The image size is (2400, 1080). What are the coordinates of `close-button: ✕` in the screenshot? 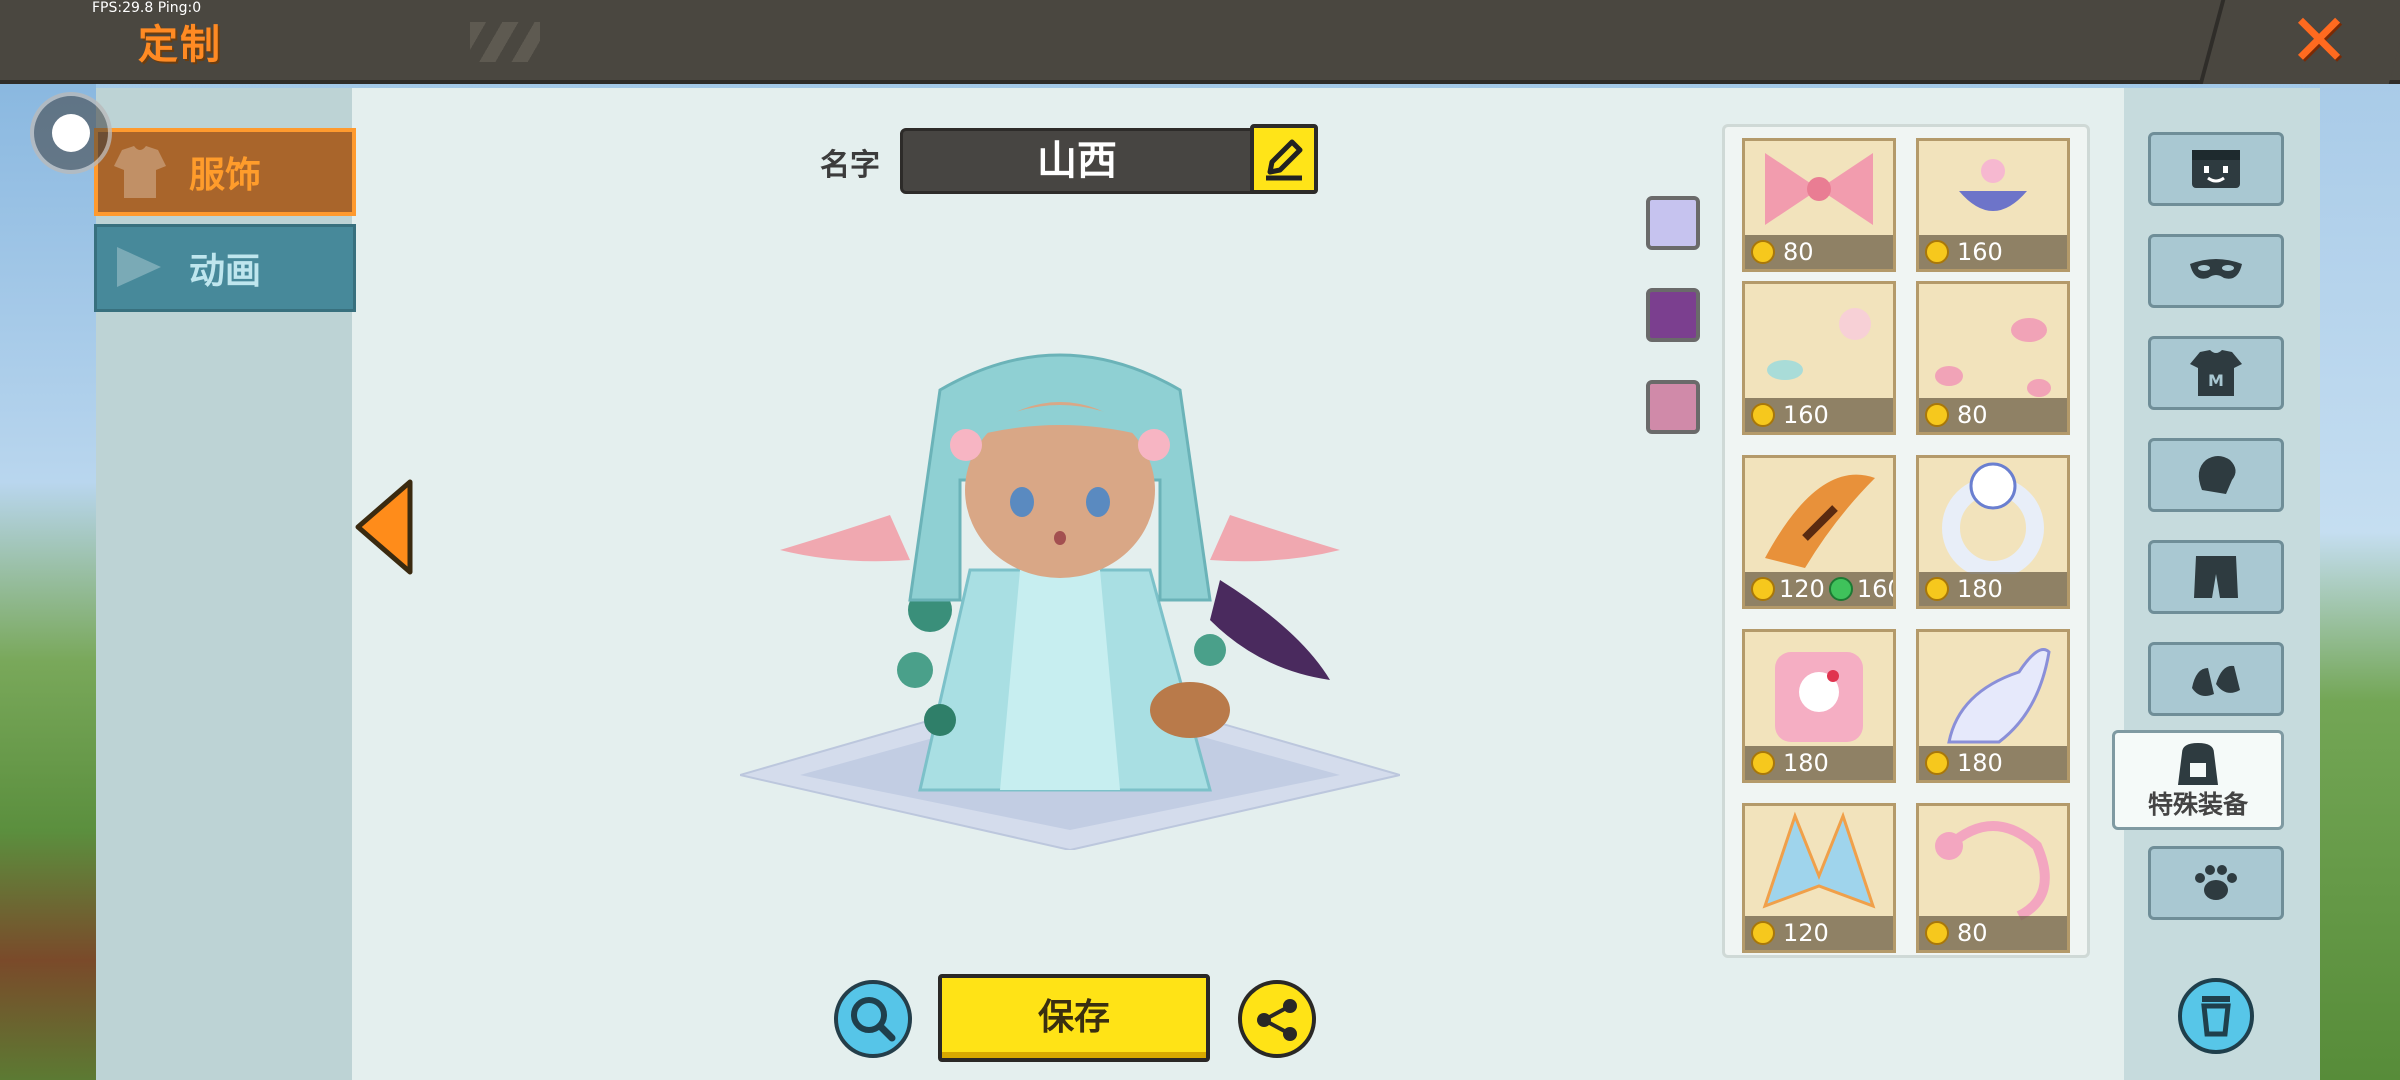 It's located at (2319, 40).